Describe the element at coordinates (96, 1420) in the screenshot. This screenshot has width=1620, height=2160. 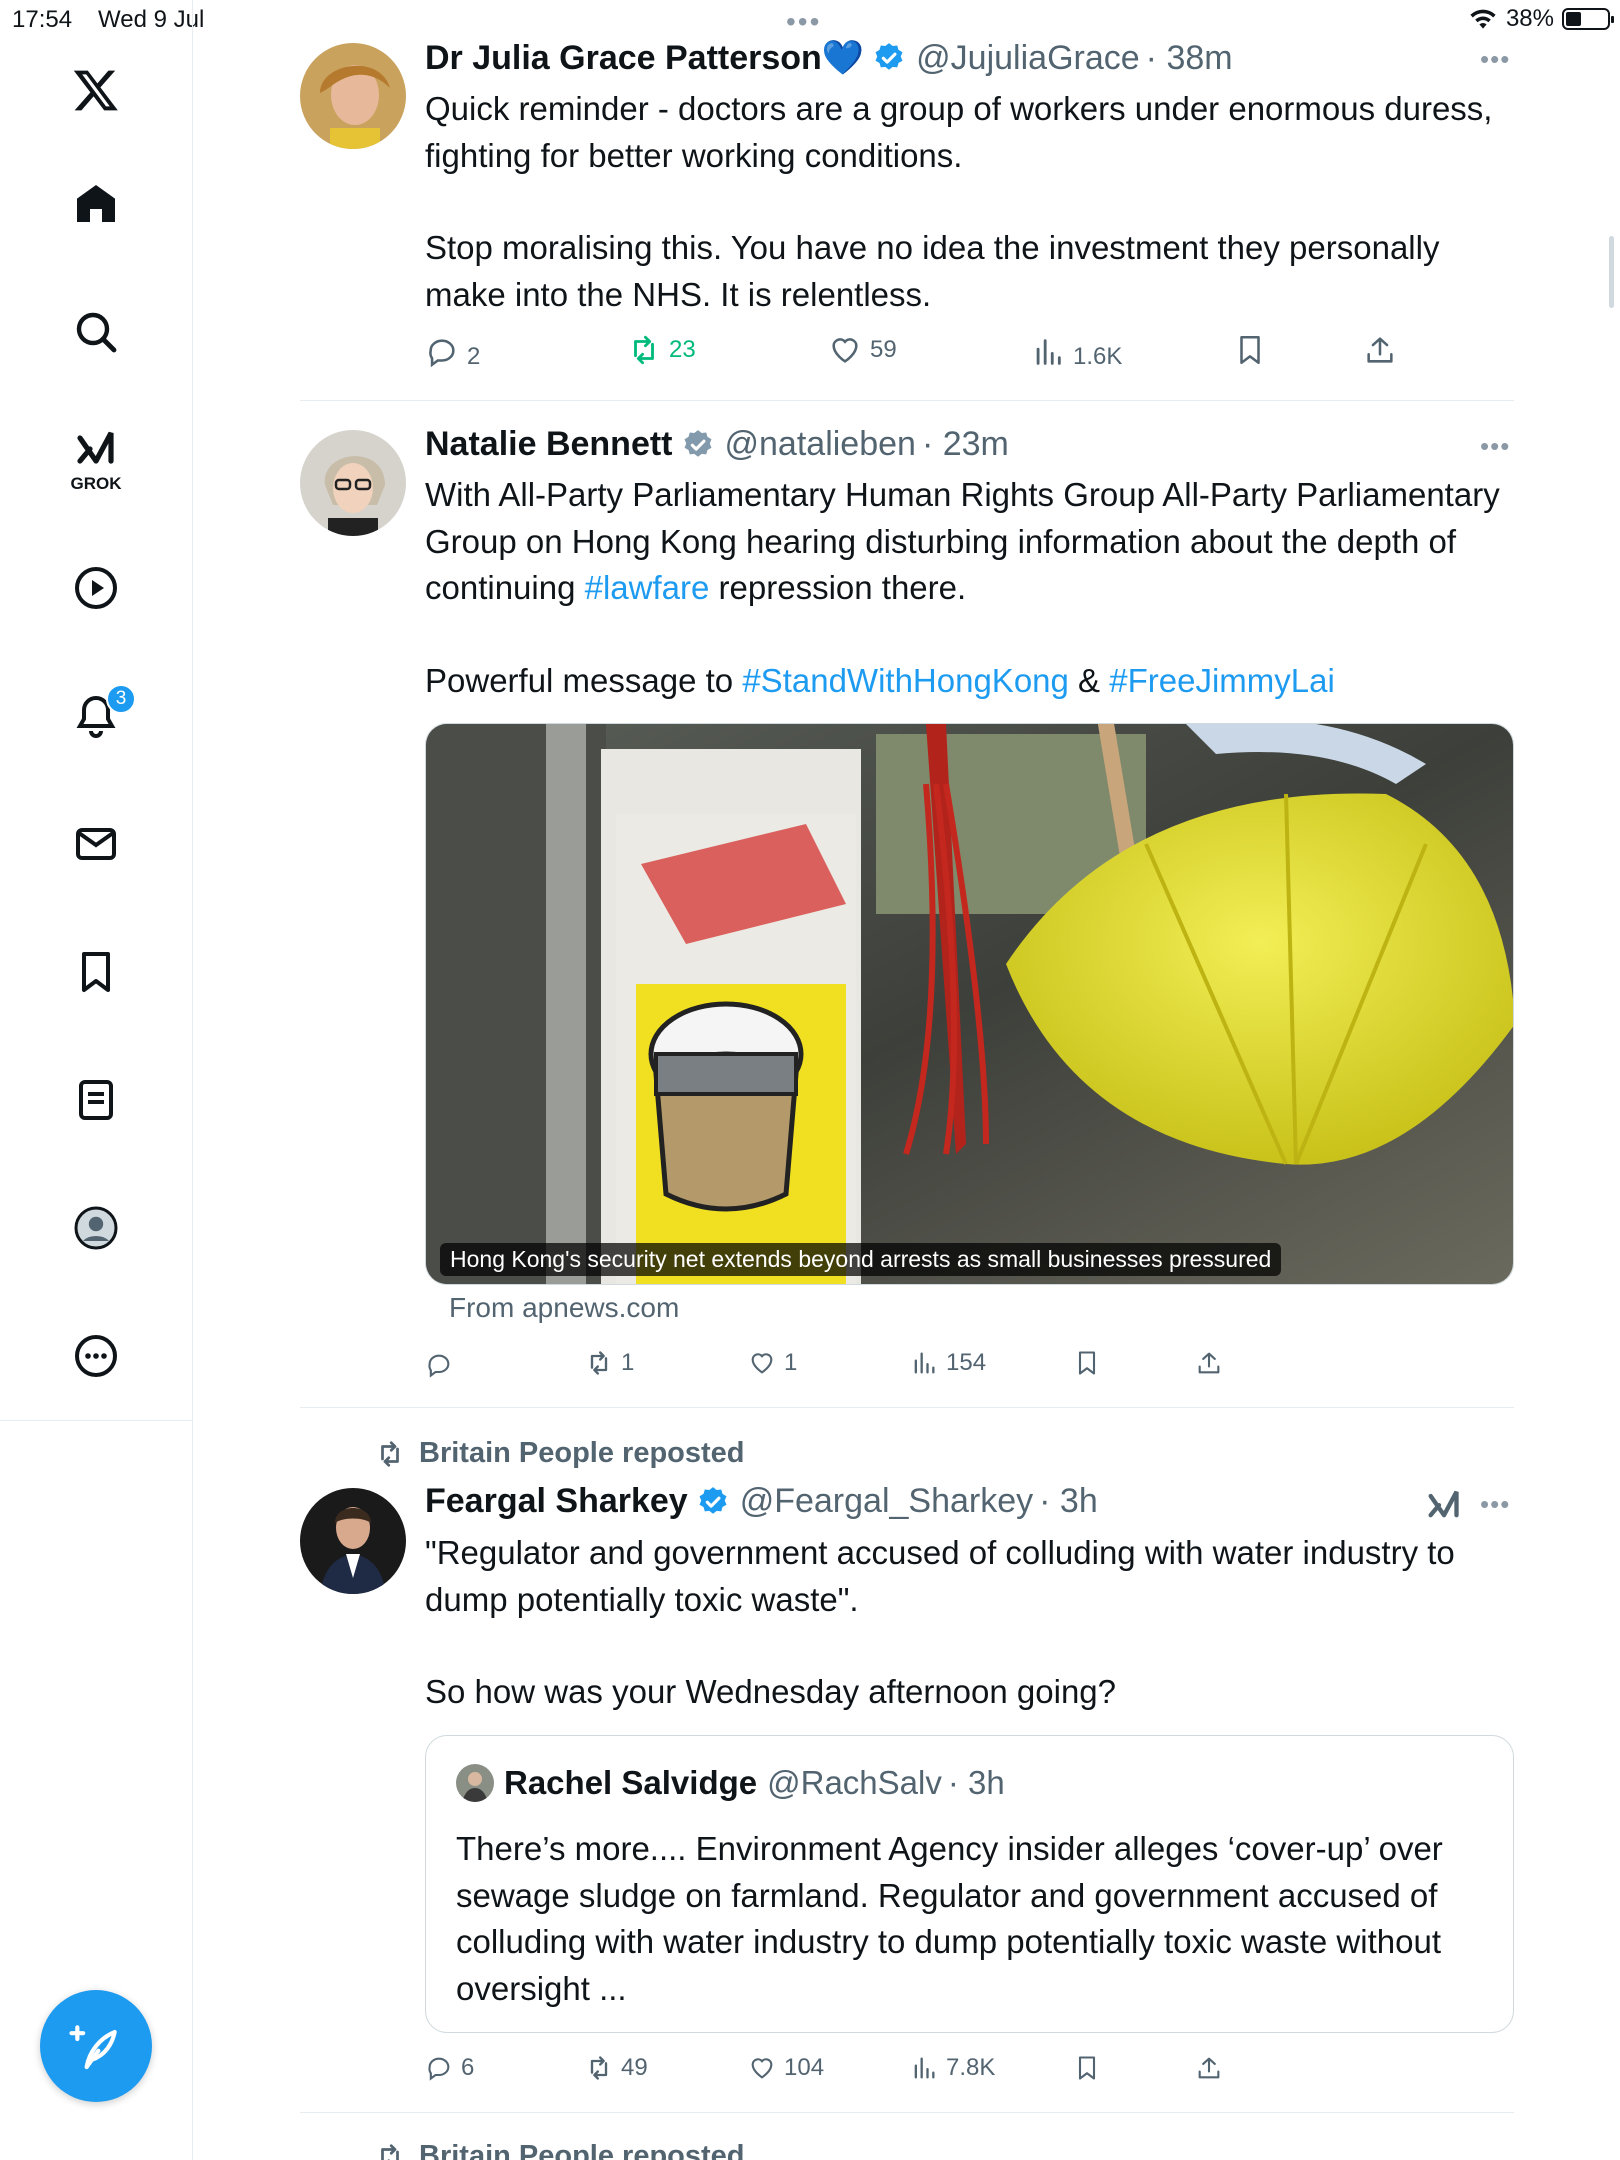
I see `sidebar-divider` at that location.